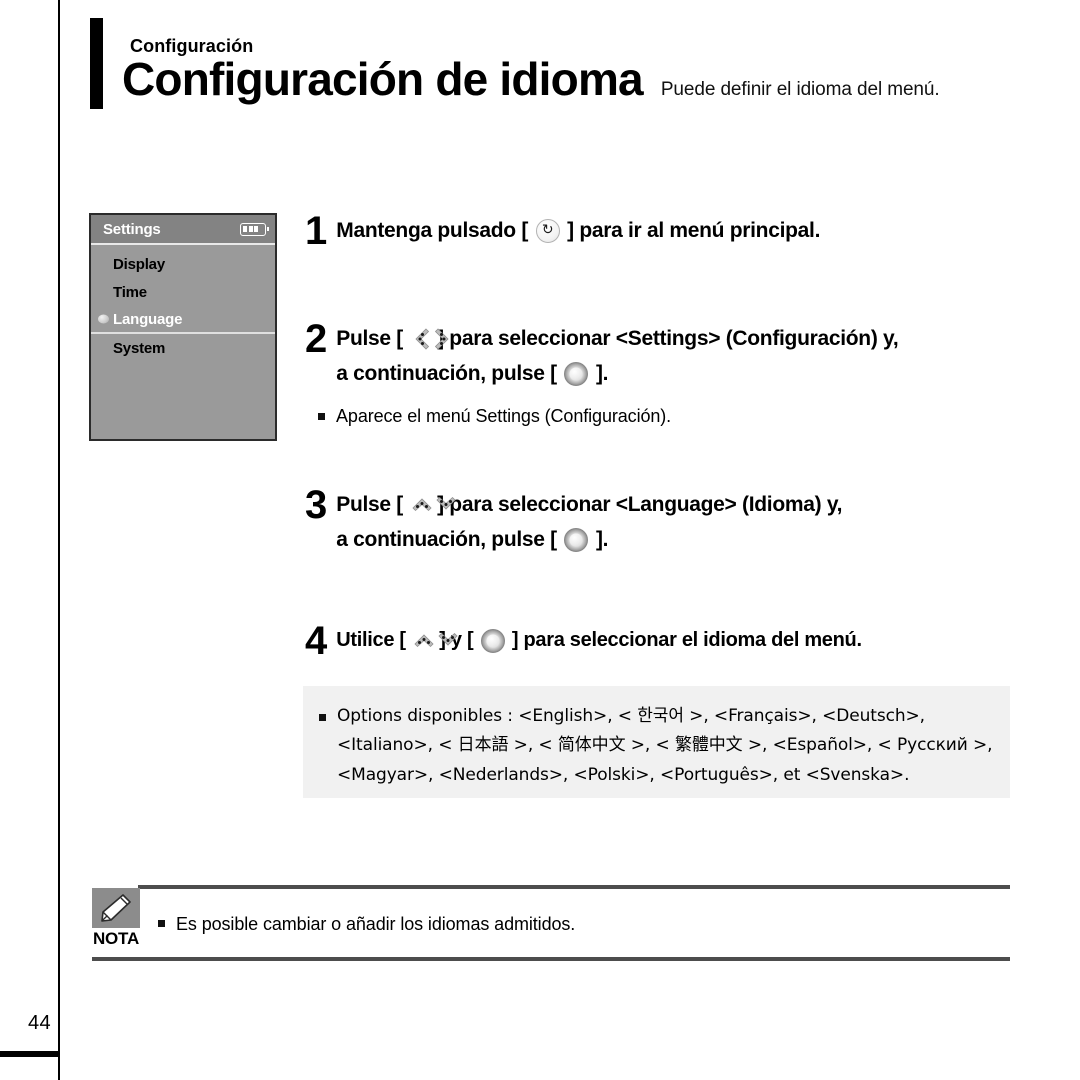 The width and height of the screenshot is (1080, 1080). What do you see at coordinates (132, 229) in the screenshot?
I see `device-screen-title: Settings` at bounding box center [132, 229].